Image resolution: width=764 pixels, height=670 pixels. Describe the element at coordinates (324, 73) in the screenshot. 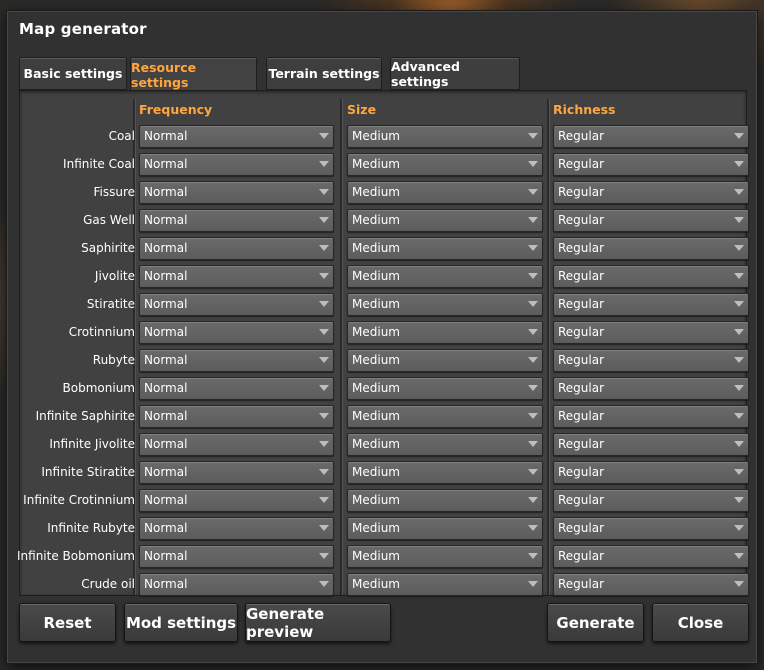

I see `tab-terrain-settings: Terrain settings` at that location.